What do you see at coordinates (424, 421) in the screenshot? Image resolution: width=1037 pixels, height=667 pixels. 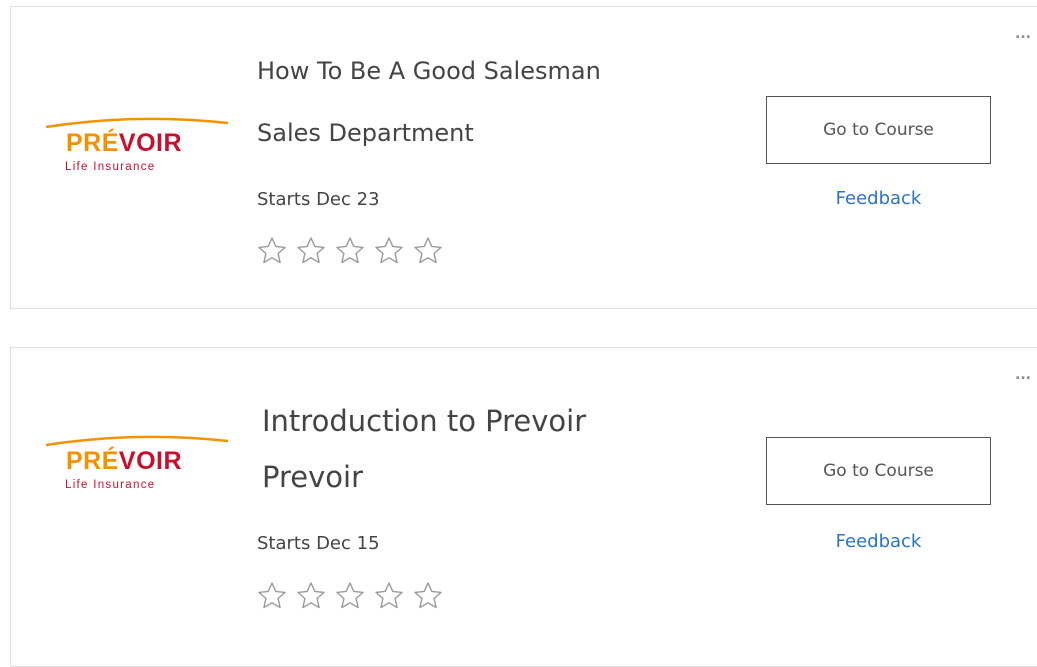 I see `course-title: Introduction to Prevoir` at bounding box center [424, 421].